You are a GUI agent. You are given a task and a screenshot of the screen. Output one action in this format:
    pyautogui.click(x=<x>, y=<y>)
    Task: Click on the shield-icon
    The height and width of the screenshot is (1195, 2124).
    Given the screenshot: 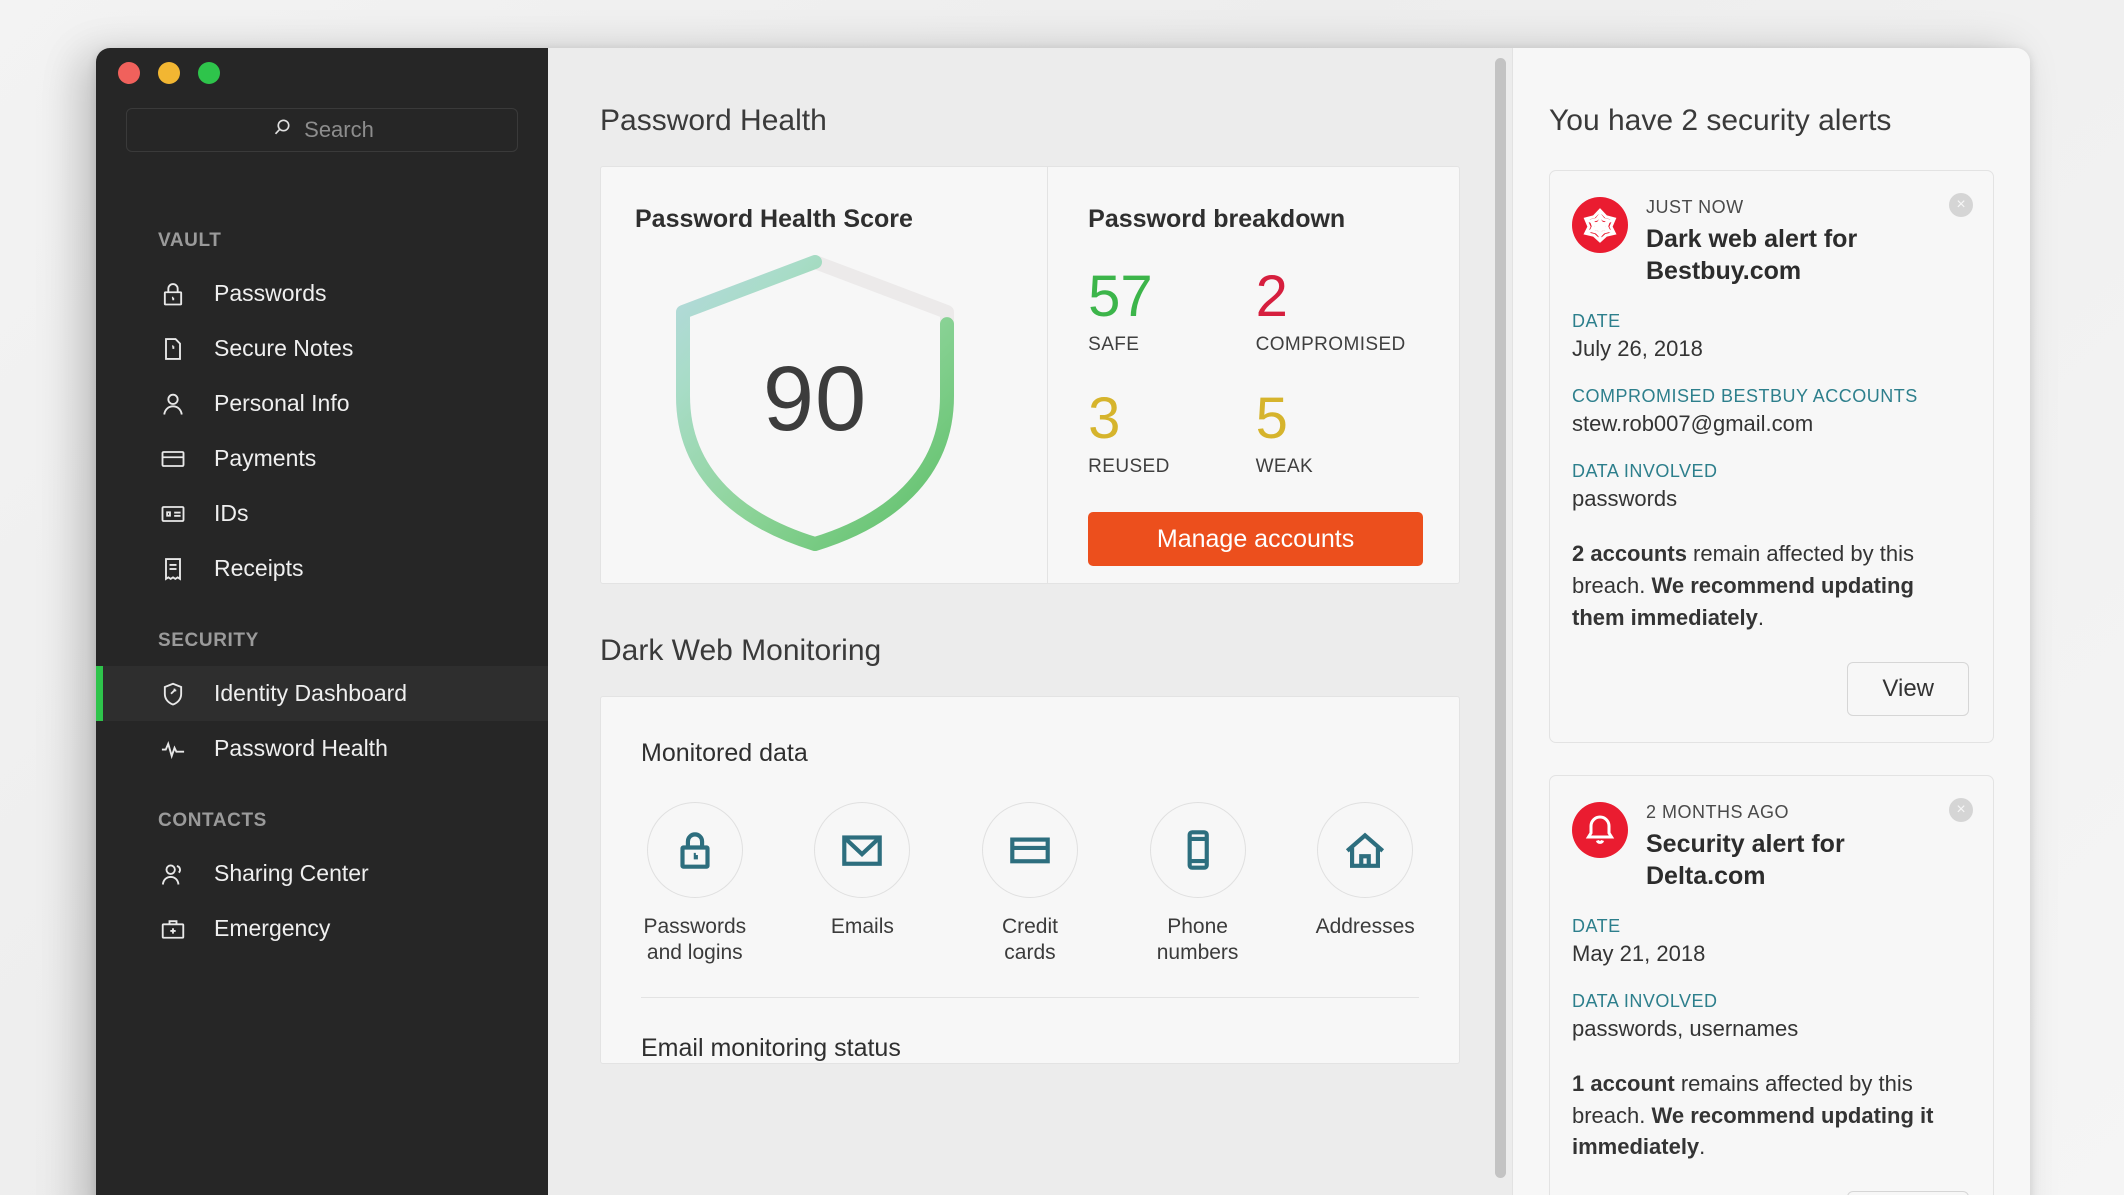 What is the action you would take?
    pyautogui.click(x=173, y=694)
    